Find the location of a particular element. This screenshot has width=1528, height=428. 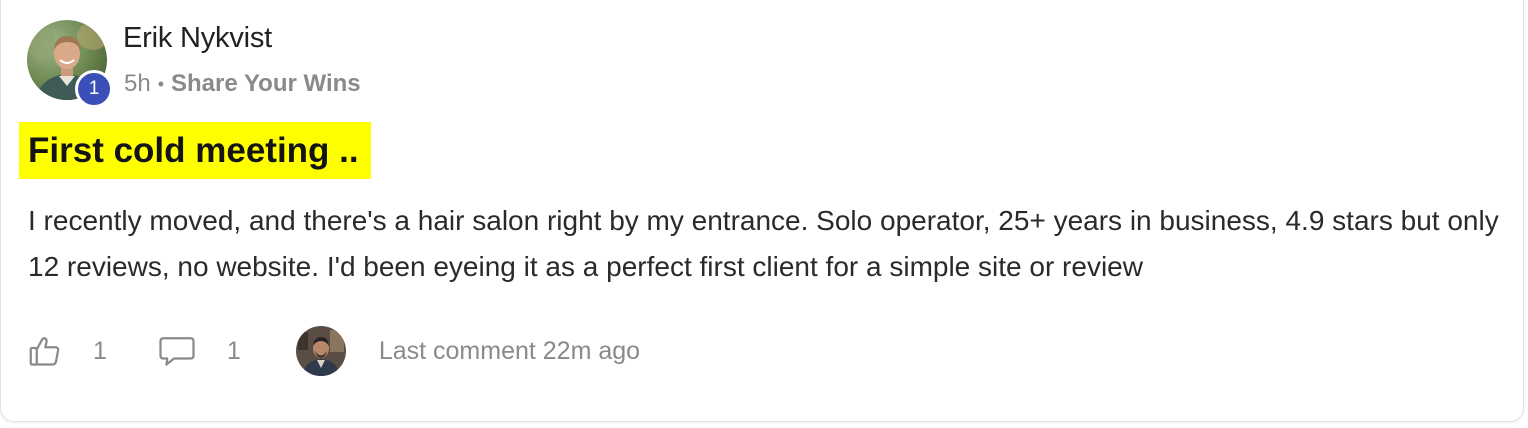

last-commenter-avatar is located at coordinates (320, 351).